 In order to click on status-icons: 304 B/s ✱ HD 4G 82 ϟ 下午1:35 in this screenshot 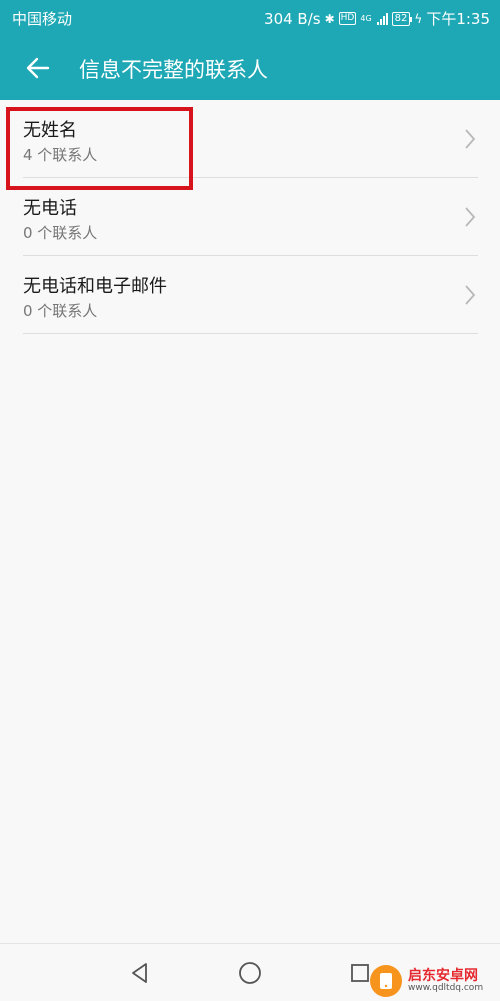, I will do `click(377, 18)`.